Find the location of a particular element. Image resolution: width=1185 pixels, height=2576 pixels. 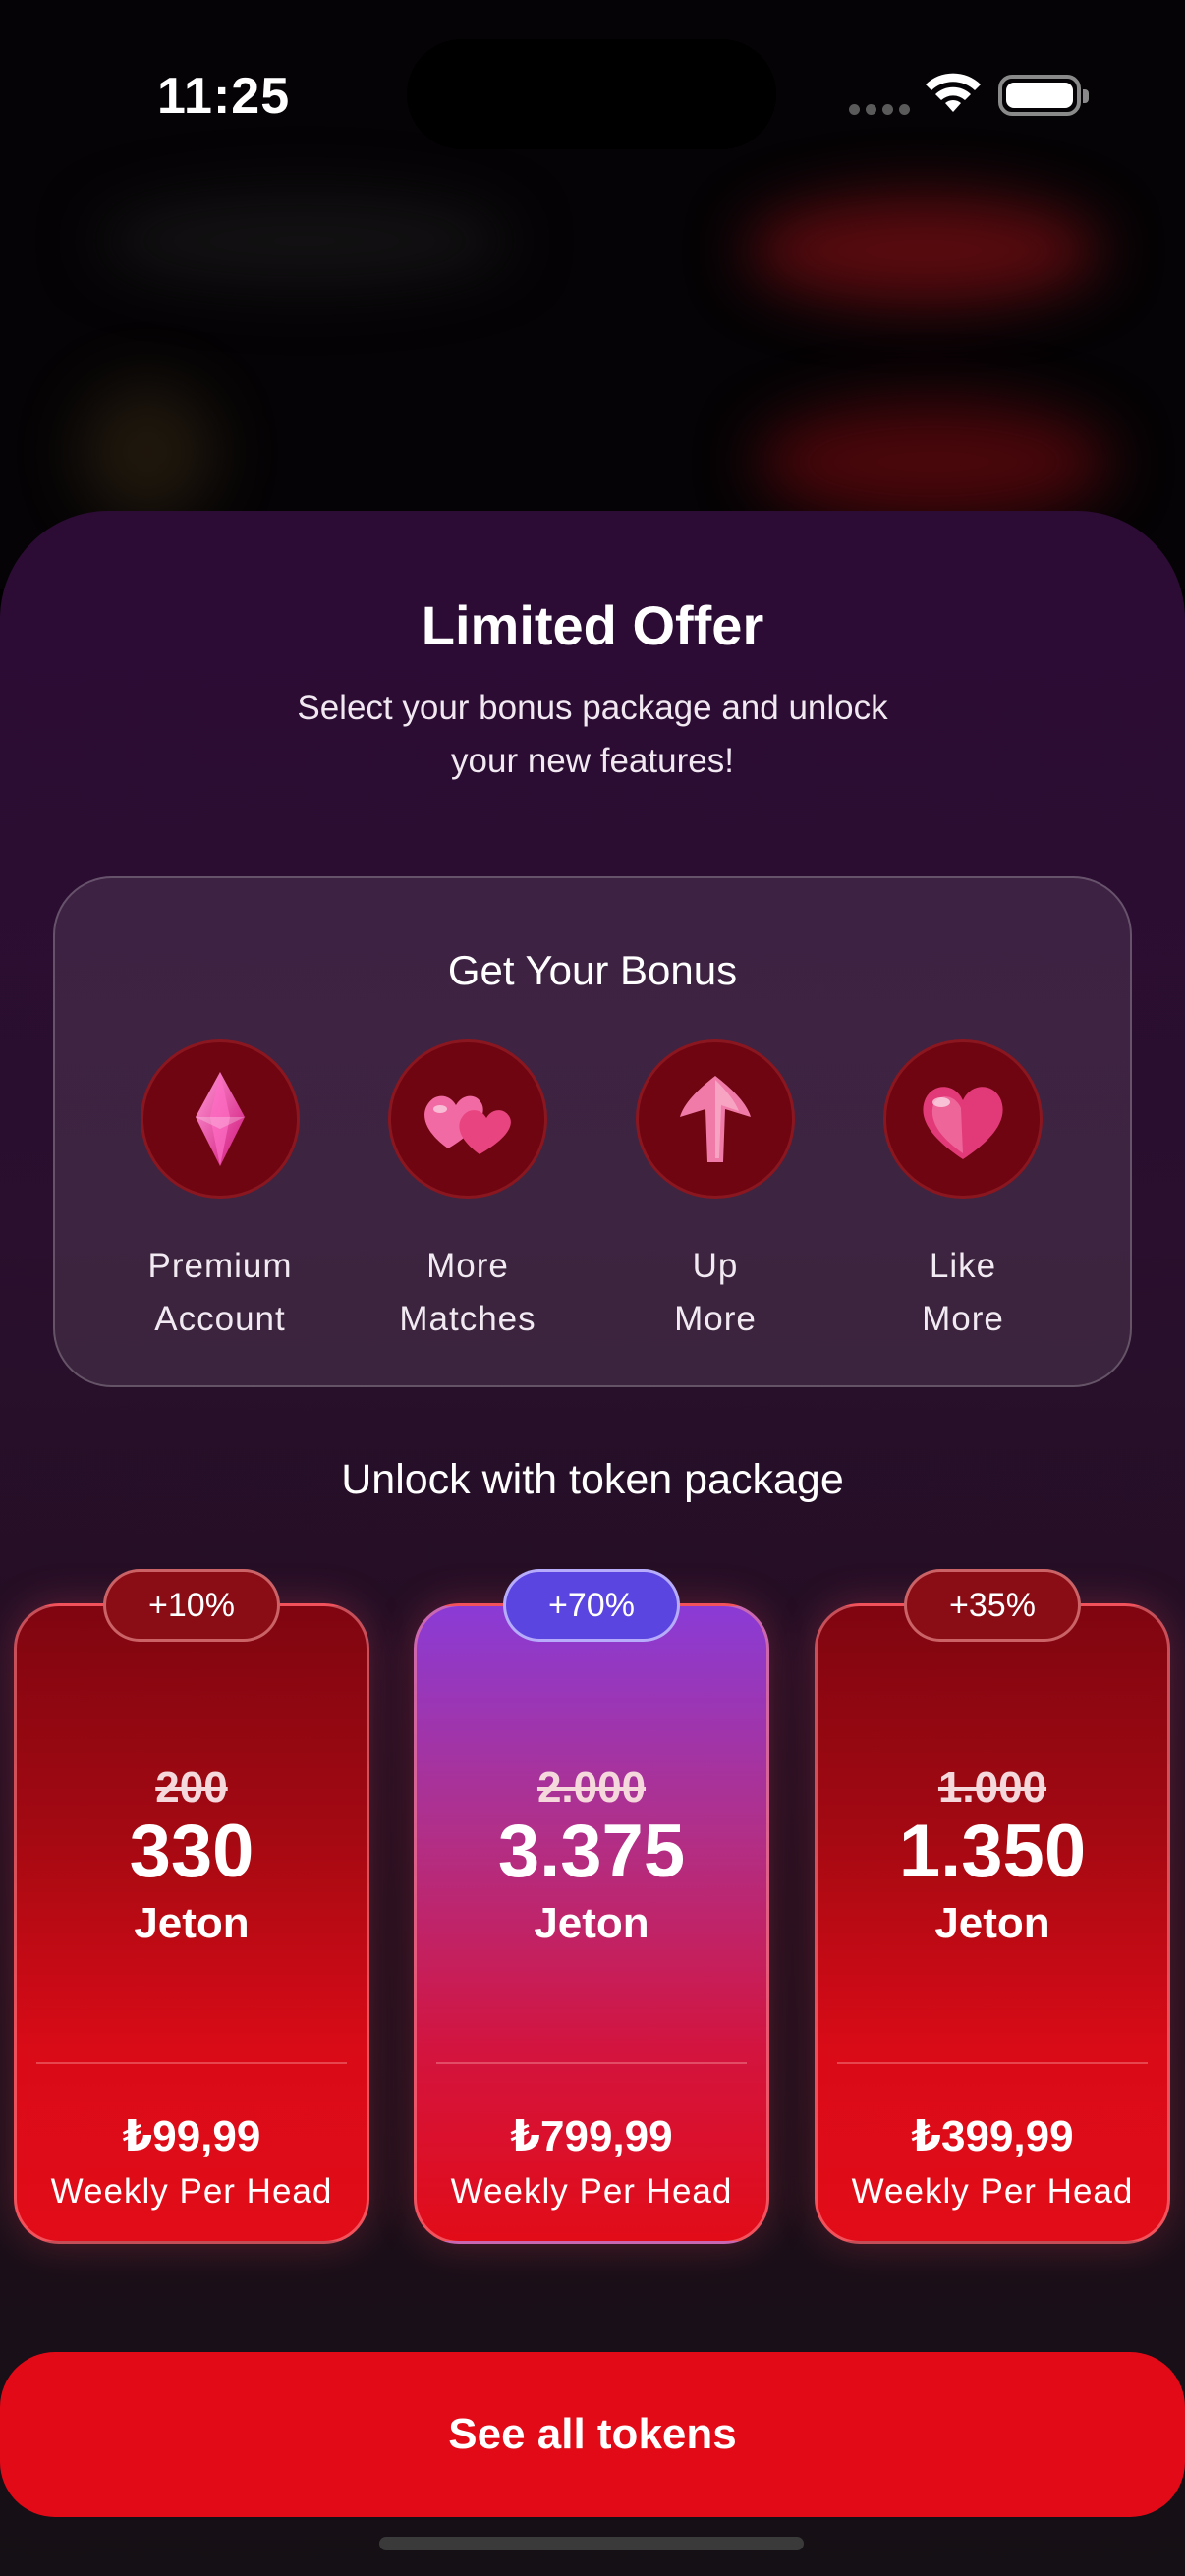

package-price: ₺399,99 is located at coordinates (993, 2136).